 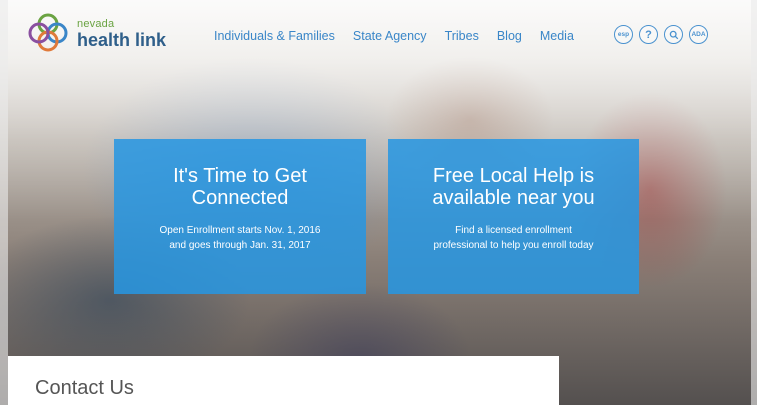 I want to click on nav-media: Media, so click(x=557, y=36).